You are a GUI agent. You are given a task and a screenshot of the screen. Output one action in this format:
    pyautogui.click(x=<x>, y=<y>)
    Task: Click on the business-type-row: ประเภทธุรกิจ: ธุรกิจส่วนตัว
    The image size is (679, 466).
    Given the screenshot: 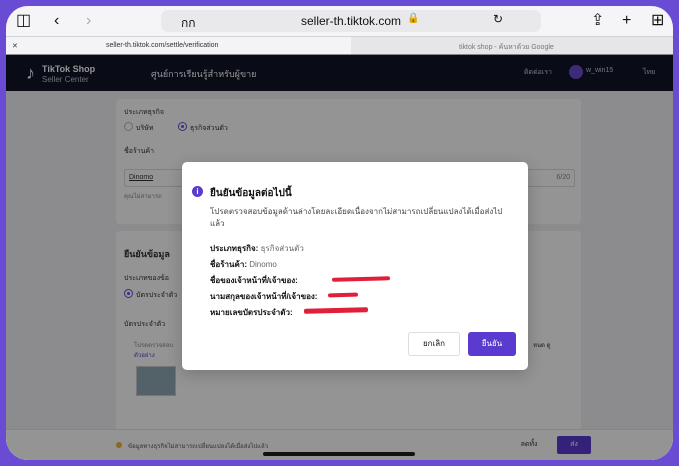 What is the action you would take?
    pyautogui.click(x=257, y=248)
    